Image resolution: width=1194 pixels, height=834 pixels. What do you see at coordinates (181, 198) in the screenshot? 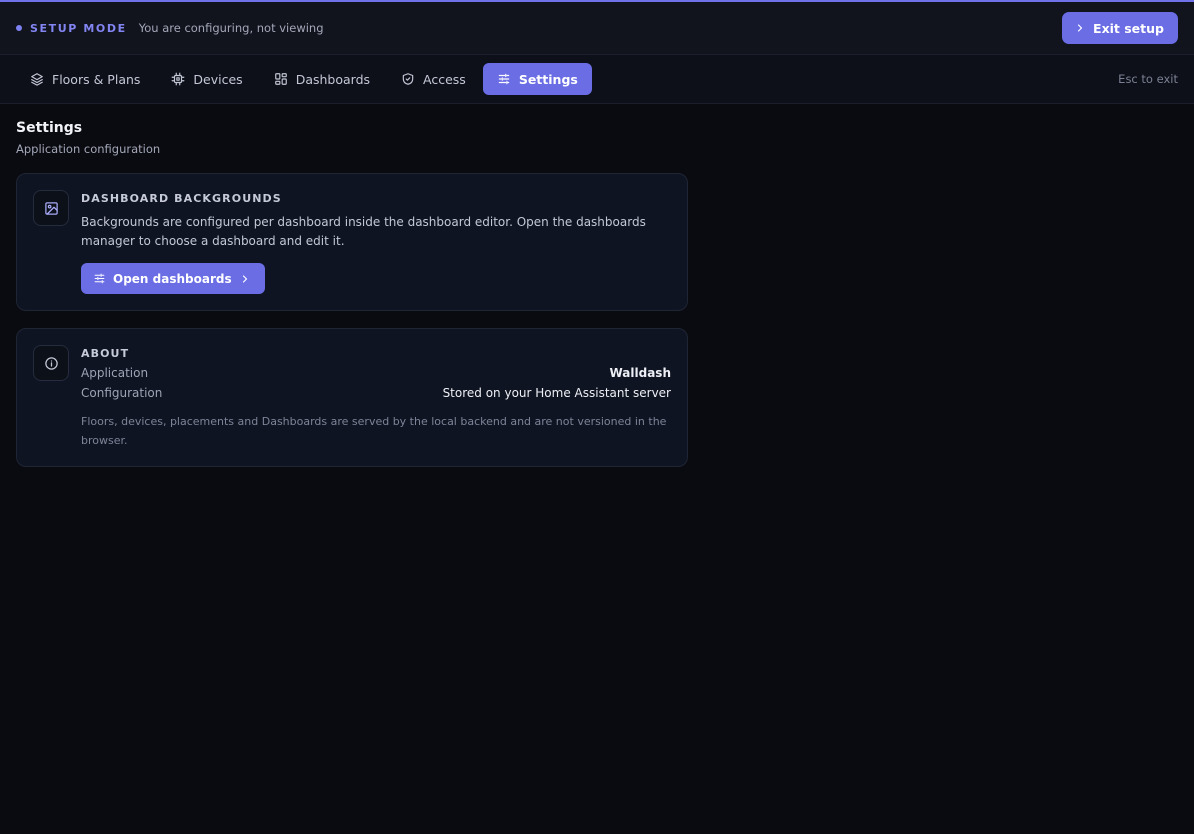
I see `card-title: DASHBOARD BACKGROUNDS` at bounding box center [181, 198].